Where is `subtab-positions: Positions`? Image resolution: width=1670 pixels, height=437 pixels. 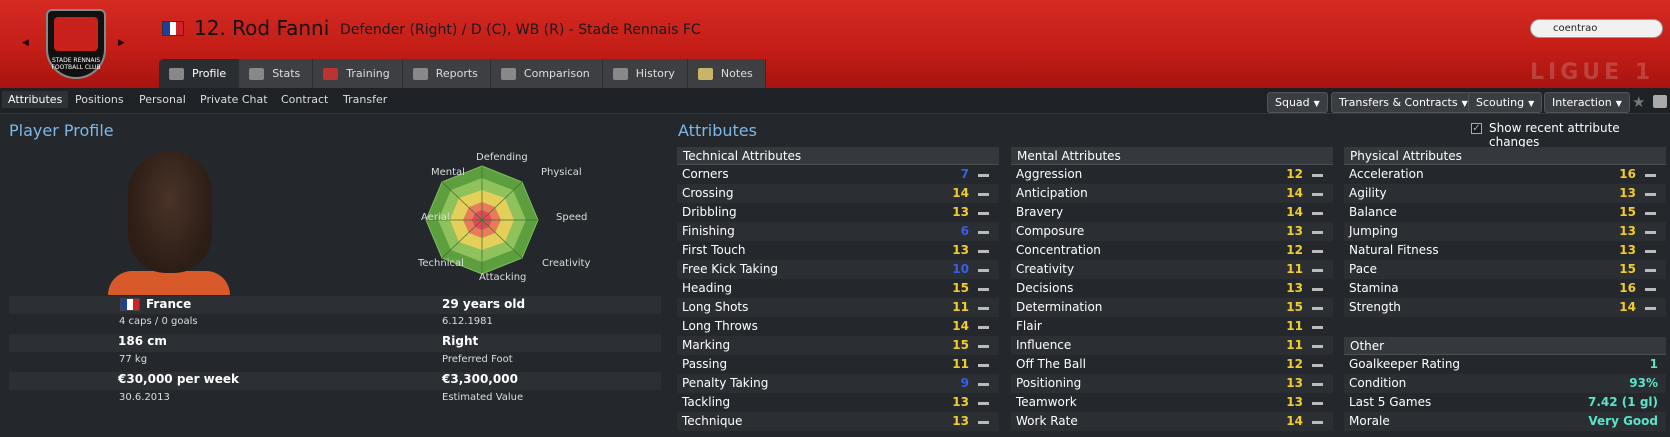
subtab-positions: Positions is located at coordinates (99, 99).